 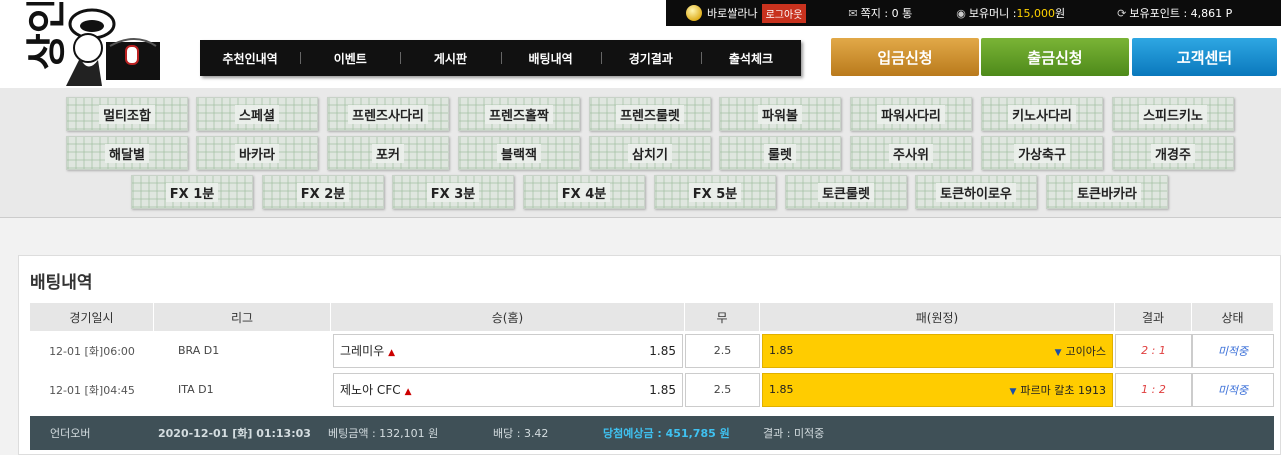 I want to click on game-button: FX 4분, so click(x=584, y=192).